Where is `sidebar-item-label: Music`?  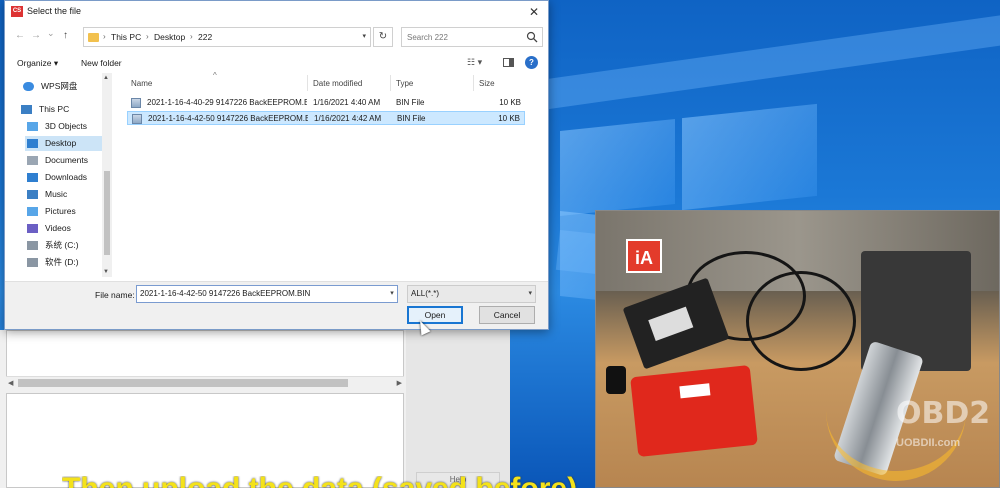
sidebar-item-label: Music is located at coordinates (56, 194).